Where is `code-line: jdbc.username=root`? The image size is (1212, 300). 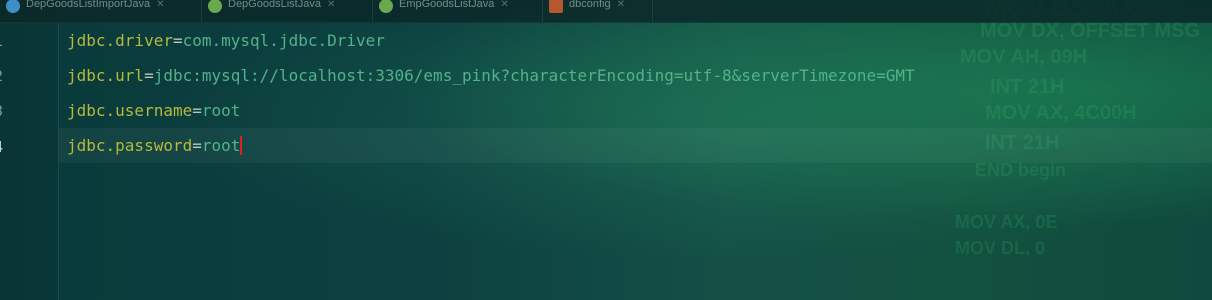 code-line: jdbc.username=root is located at coordinates (153, 111).